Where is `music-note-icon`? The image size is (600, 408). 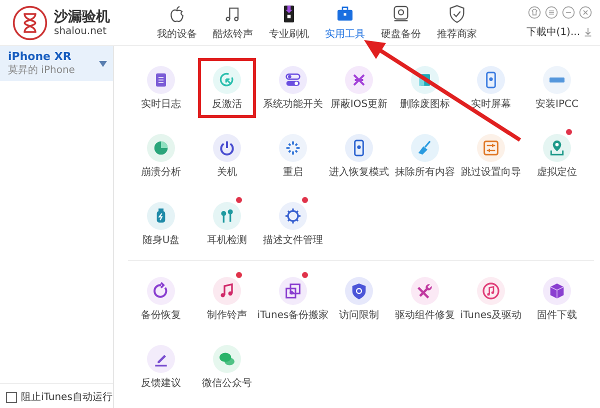
music-note-icon is located at coordinates (227, 290).